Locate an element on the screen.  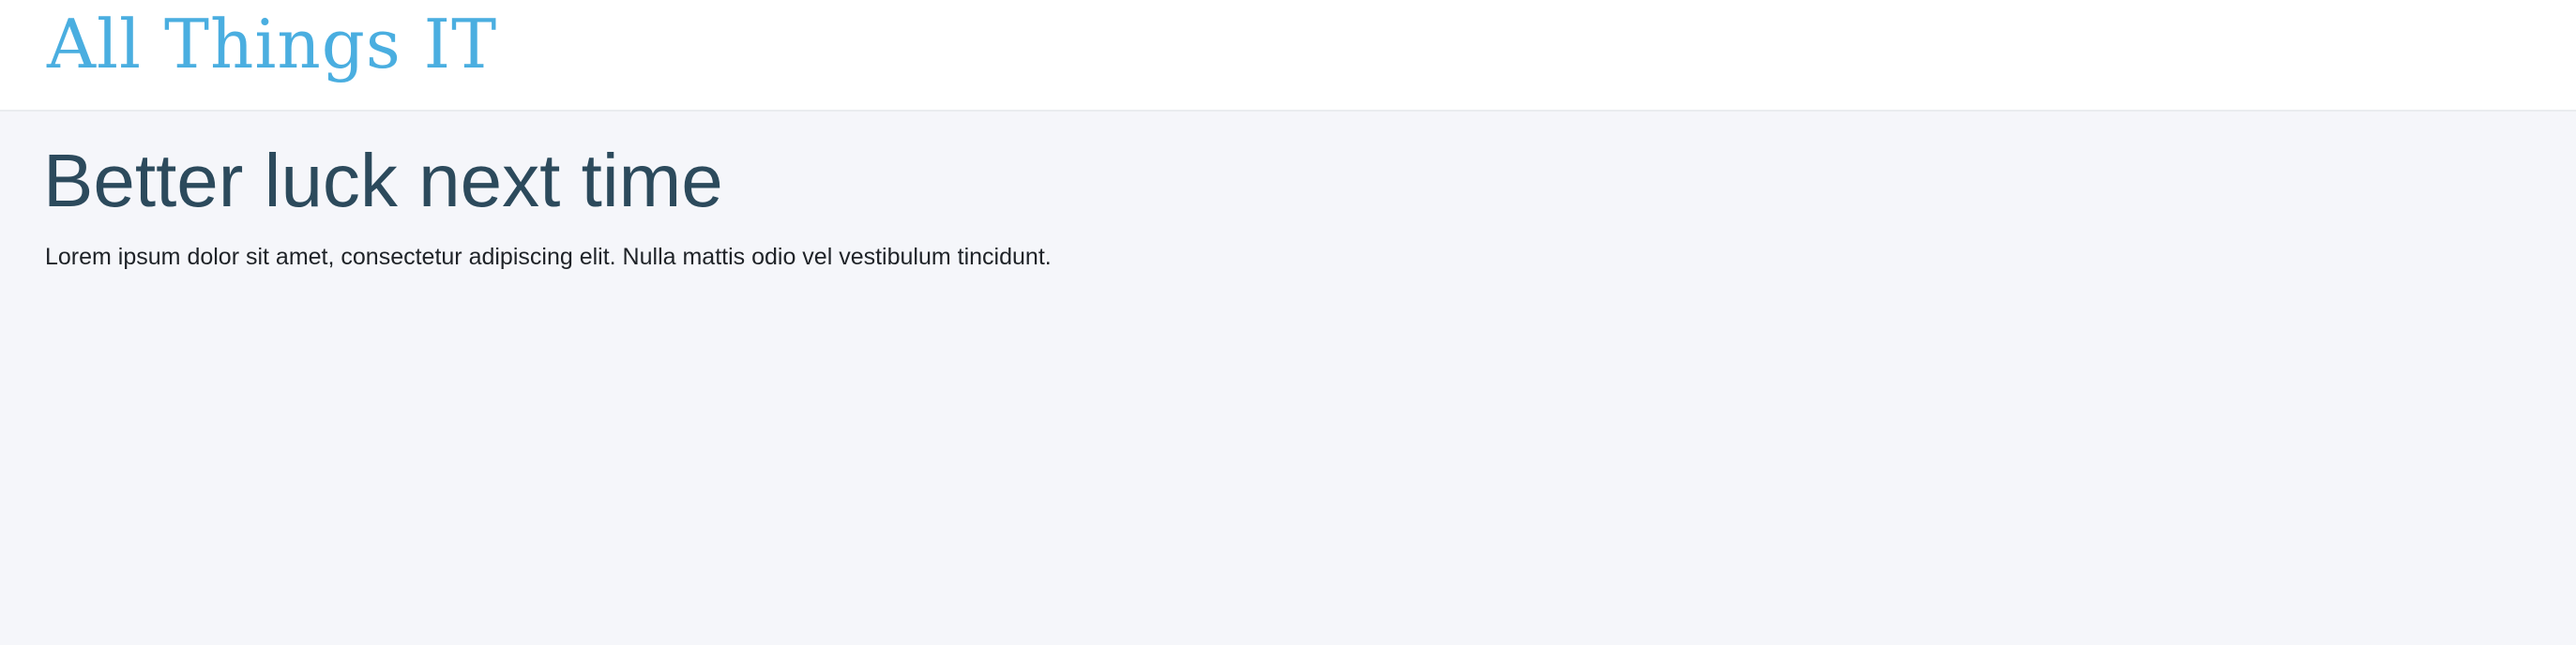
site-logo-link: All Things IT is located at coordinates (272, 44).